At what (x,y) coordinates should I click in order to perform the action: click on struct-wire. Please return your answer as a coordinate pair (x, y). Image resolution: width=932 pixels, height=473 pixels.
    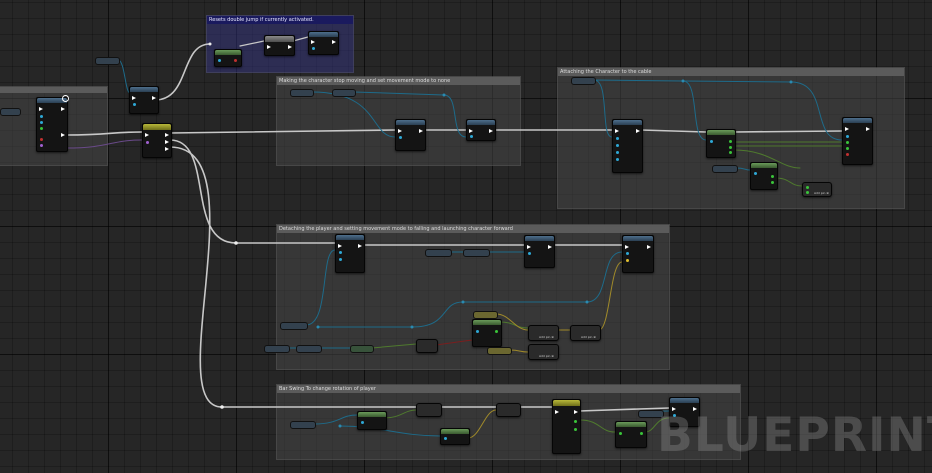
    Looking at the image, I should click on (104, 144).